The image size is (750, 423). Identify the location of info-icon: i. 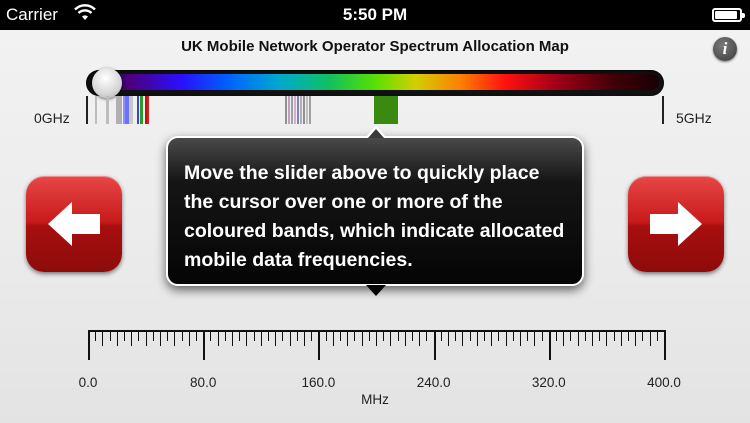
(725, 49).